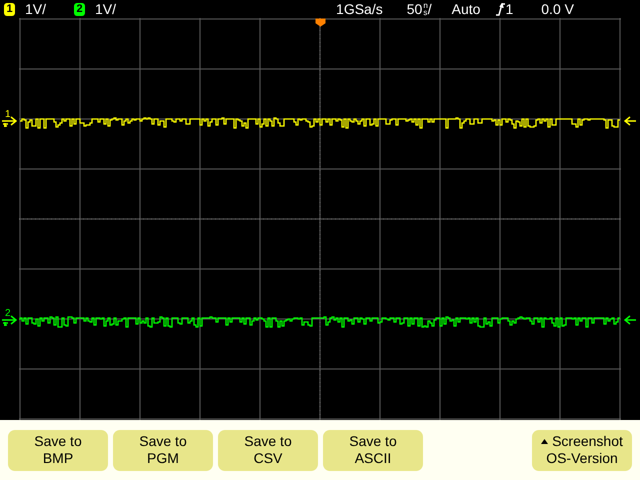 Image resolution: width=640 pixels, height=480 pixels. I want to click on softkey-button: Save to ASCII, so click(373, 450).